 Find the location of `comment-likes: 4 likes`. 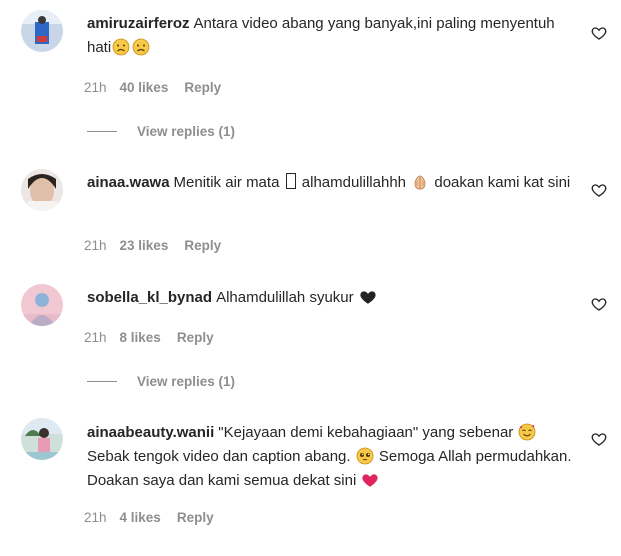

comment-likes: 4 likes is located at coordinates (140, 517).